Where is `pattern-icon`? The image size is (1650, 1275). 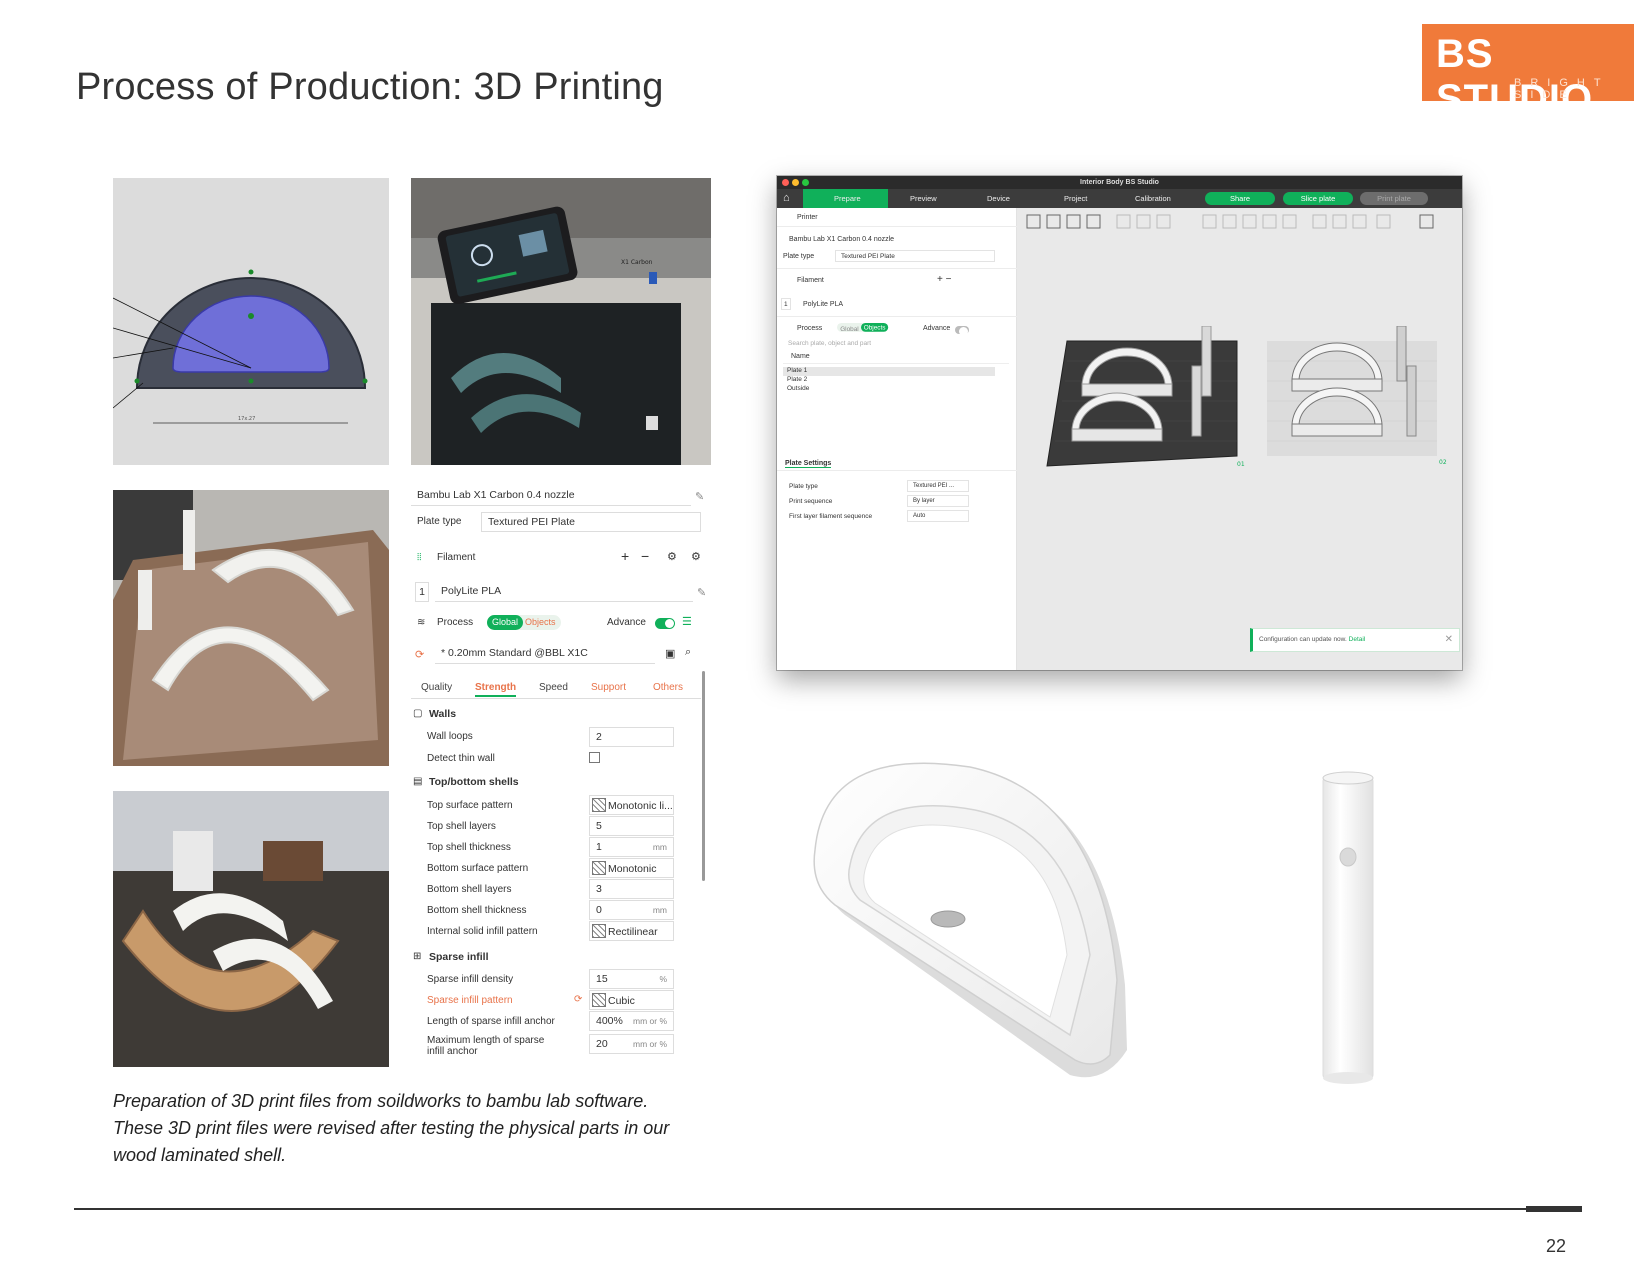
pattern-icon is located at coordinates (599, 1000).